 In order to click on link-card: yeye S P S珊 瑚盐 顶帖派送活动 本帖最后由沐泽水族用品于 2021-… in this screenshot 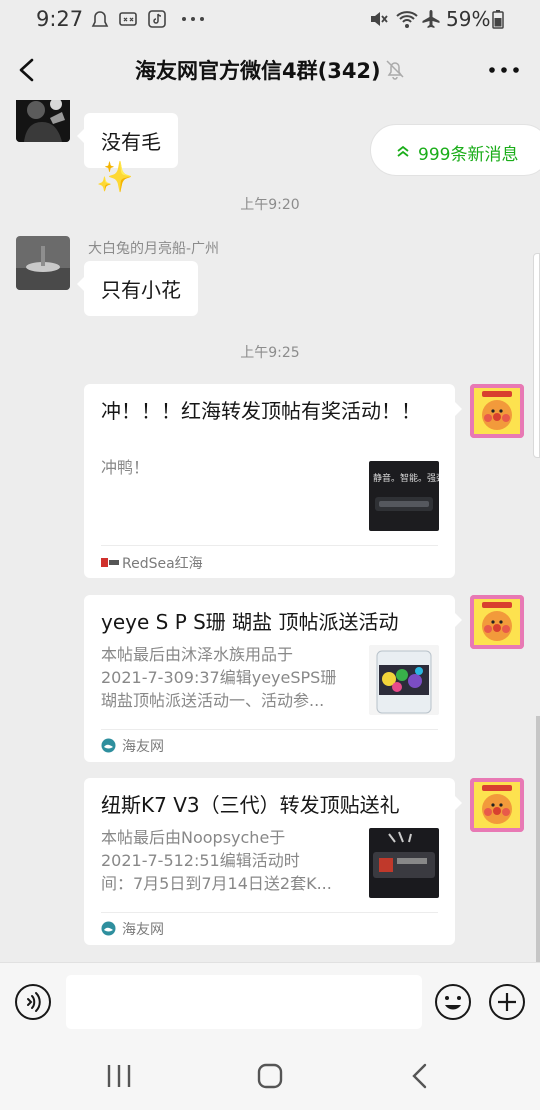, I will do `click(273, 678)`.